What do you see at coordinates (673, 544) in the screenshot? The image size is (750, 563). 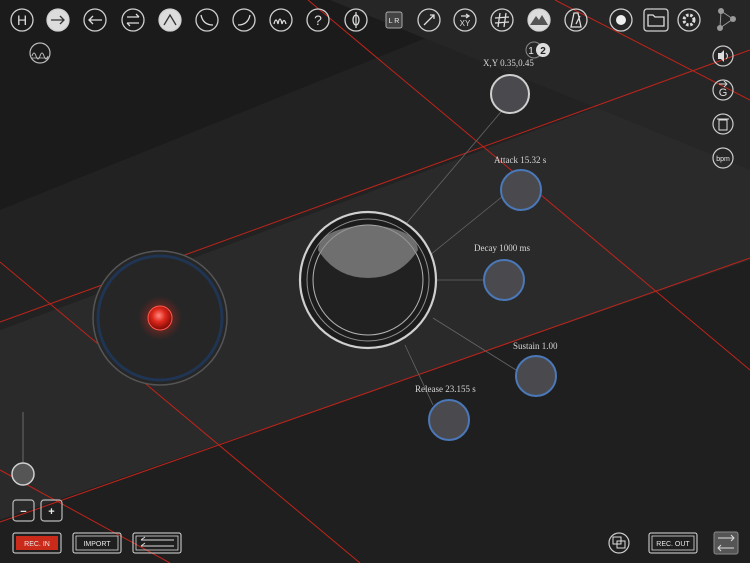 I see `rec-out-label: REC. OUT` at bounding box center [673, 544].